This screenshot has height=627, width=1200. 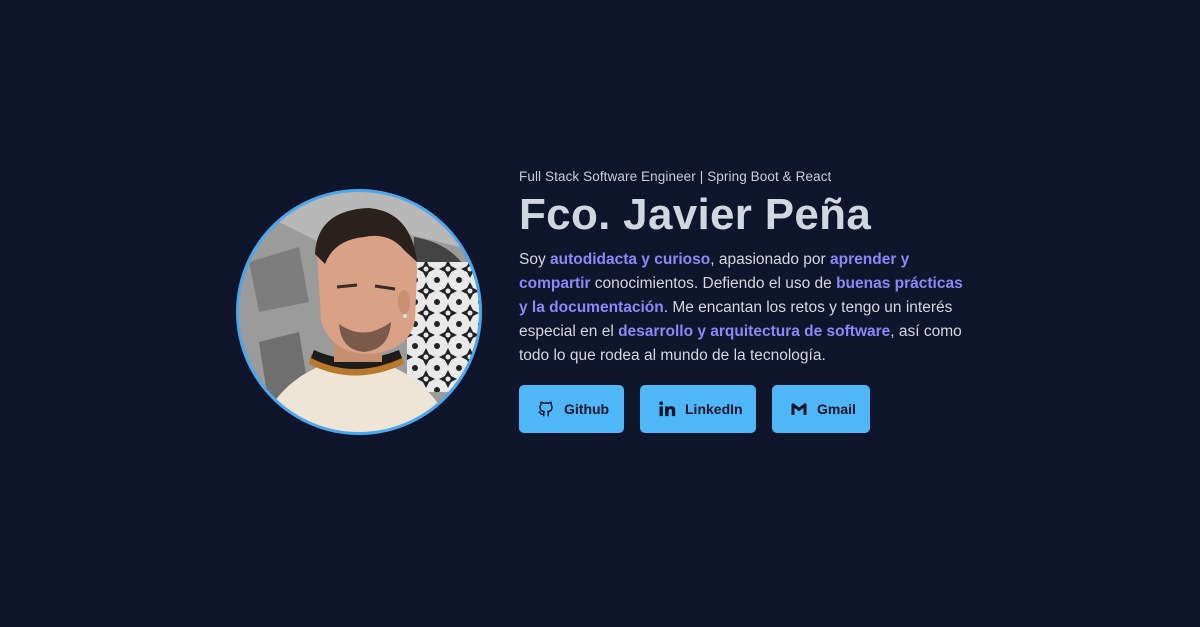 What do you see at coordinates (770, 259) in the screenshot?
I see `bio-text: , apasionado por` at bounding box center [770, 259].